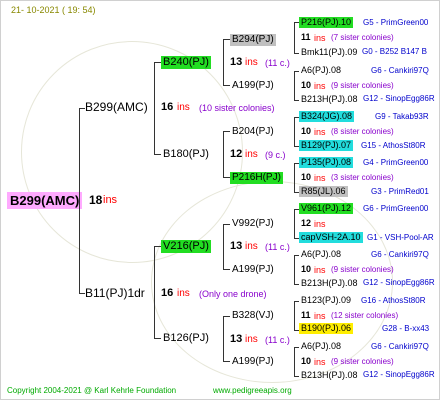 This screenshot has height=400, width=440. What do you see at coordinates (327, 116) in the screenshot?
I see `gen4-top-2: B324(JG).08` at bounding box center [327, 116].